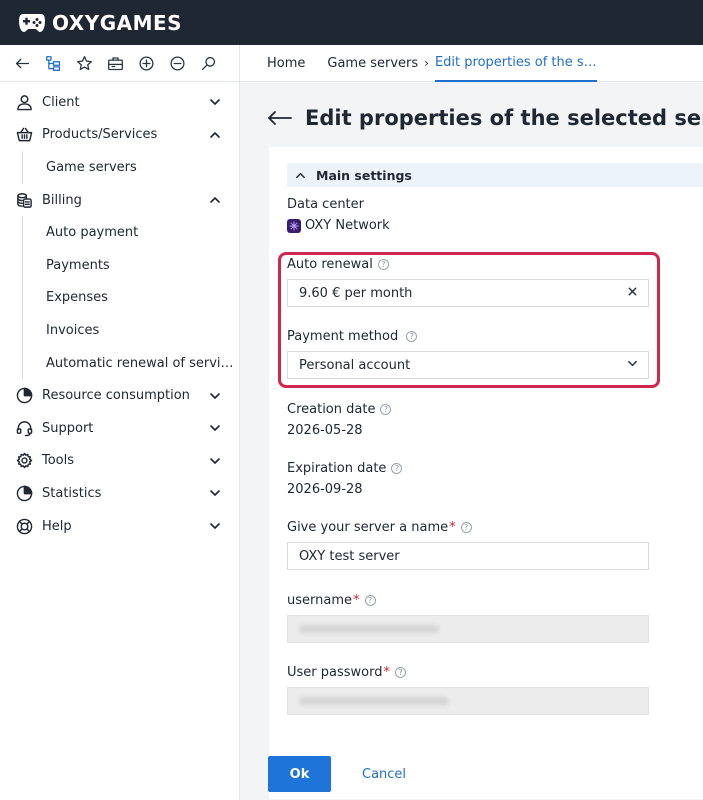 The height and width of the screenshot is (800, 703). What do you see at coordinates (325, 430) in the screenshot?
I see `creation-date-value-text: 2026-05-28` at bounding box center [325, 430].